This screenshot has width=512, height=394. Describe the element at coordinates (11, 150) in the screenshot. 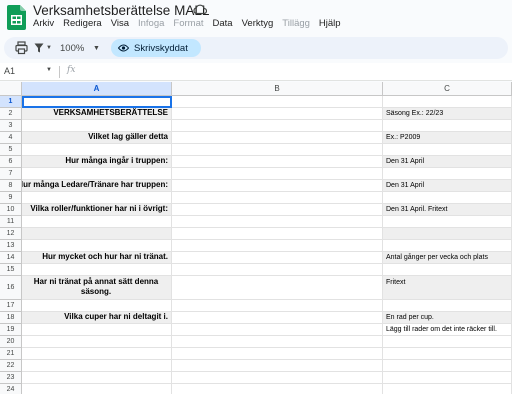

I see `row-header-5: 5` at that location.